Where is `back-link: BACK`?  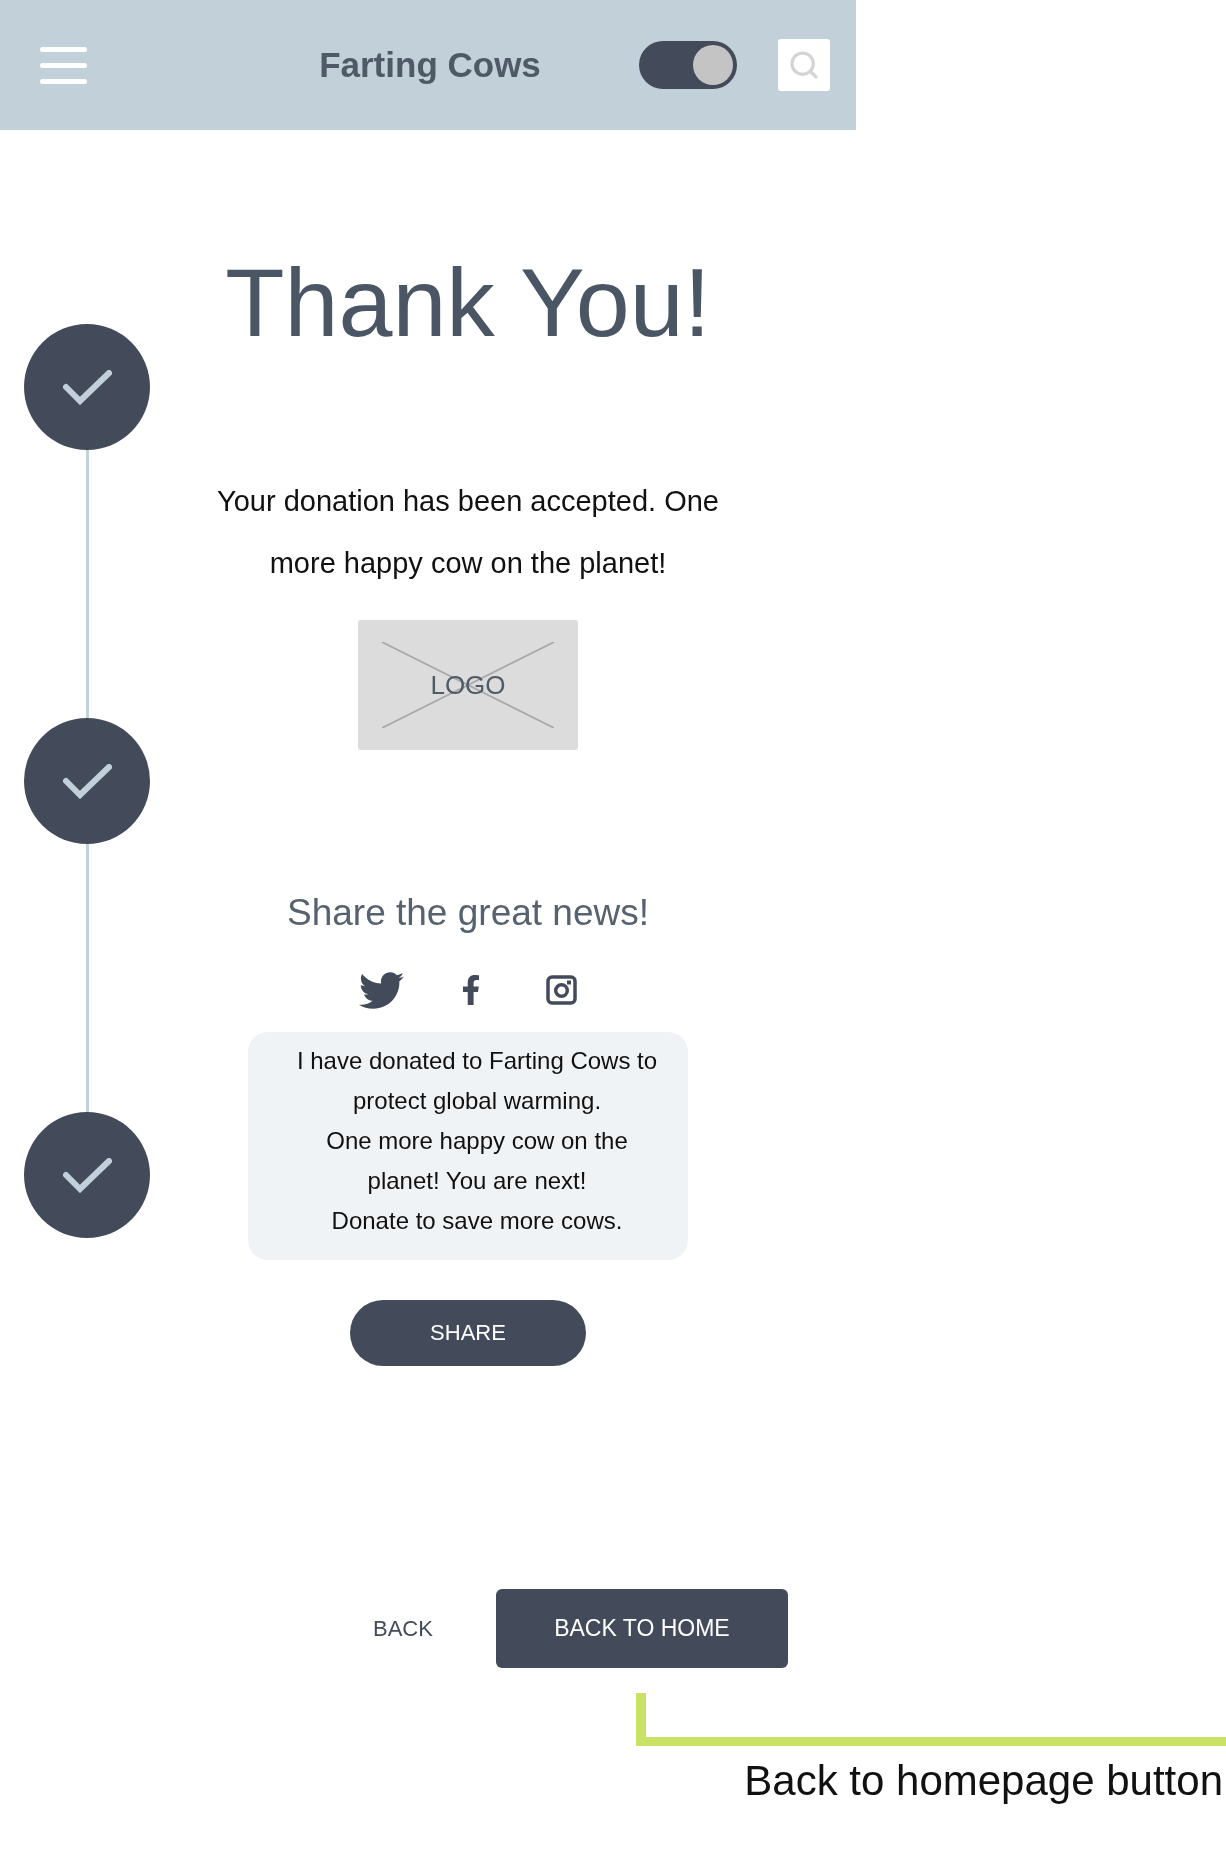 back-link: BACK is located at coordinates (403, 1628).